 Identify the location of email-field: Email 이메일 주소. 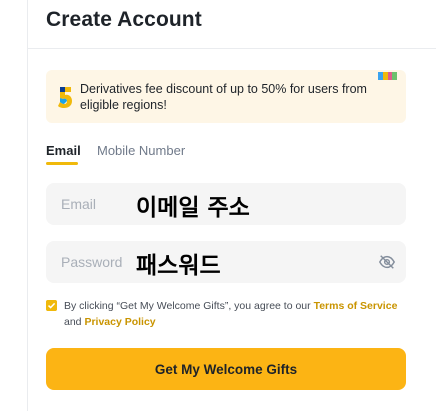
(226, 204).